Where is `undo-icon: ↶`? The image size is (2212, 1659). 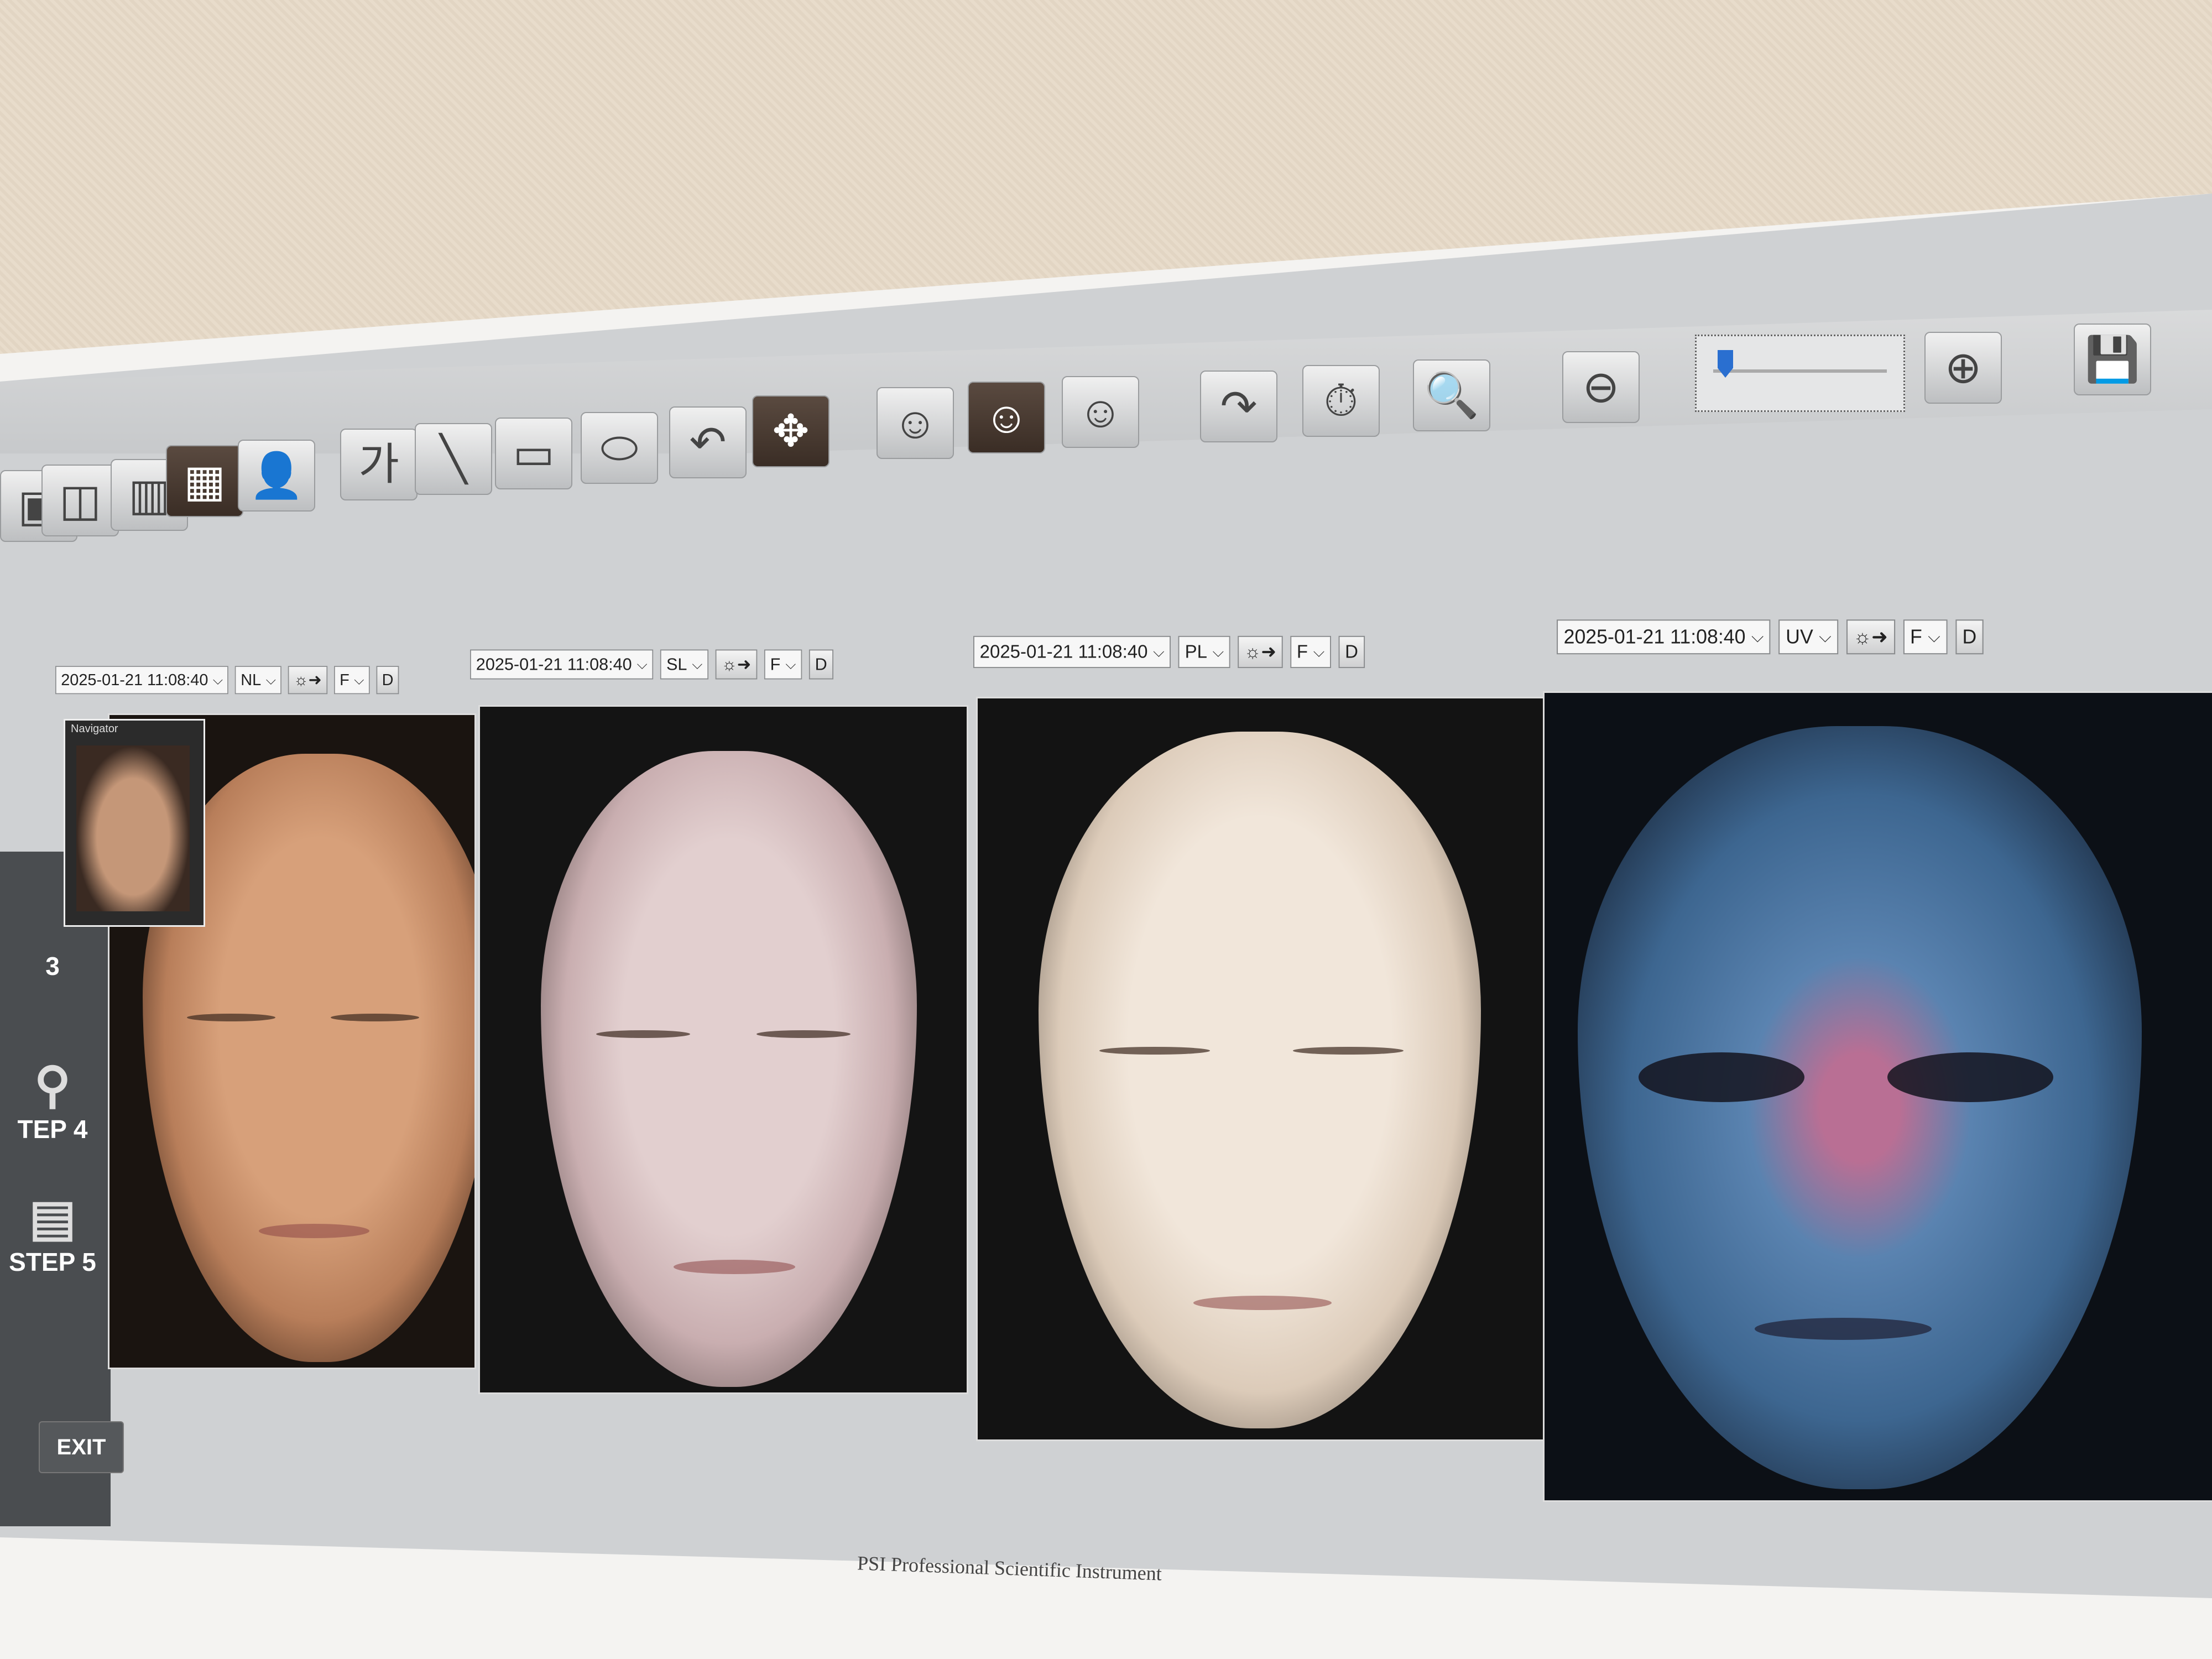 undo-icon: ↶ is located at coordinates (708, 443).